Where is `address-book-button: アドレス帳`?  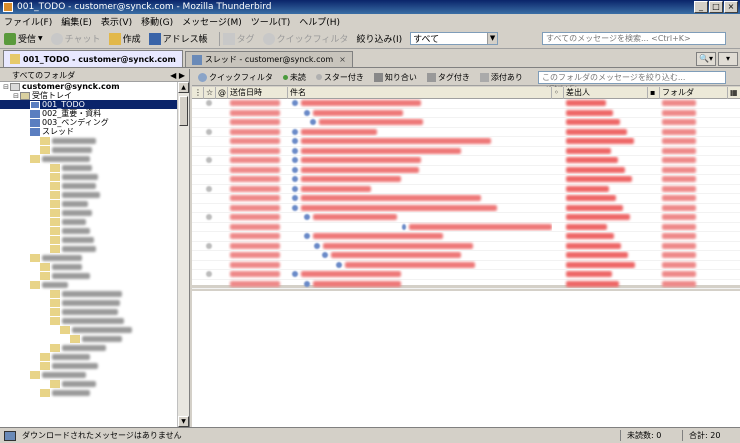
address-book-button: アドレス帳 is located at coordinates (178, 39).